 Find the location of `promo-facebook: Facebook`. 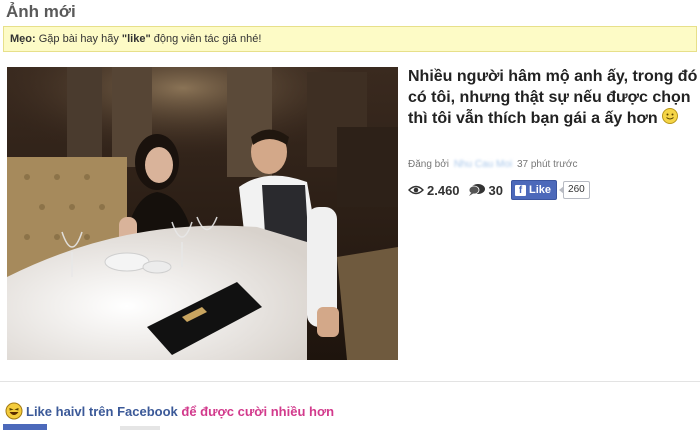

promo-facebook: Facebook is located at coordinates (147, 411).